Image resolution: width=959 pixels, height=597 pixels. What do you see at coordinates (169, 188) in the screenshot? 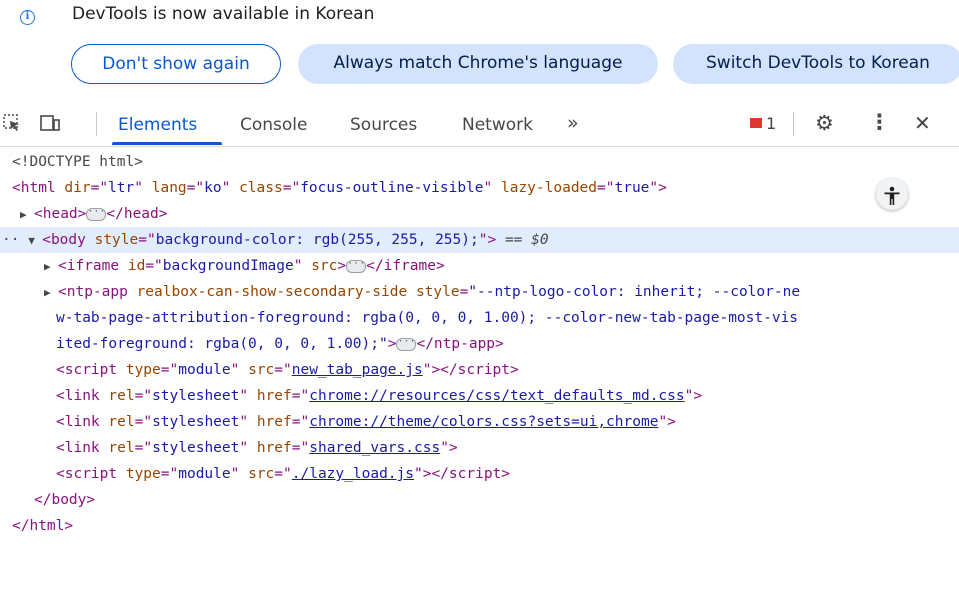
I see `attr-name: lang` at bounding box center [169, 188].